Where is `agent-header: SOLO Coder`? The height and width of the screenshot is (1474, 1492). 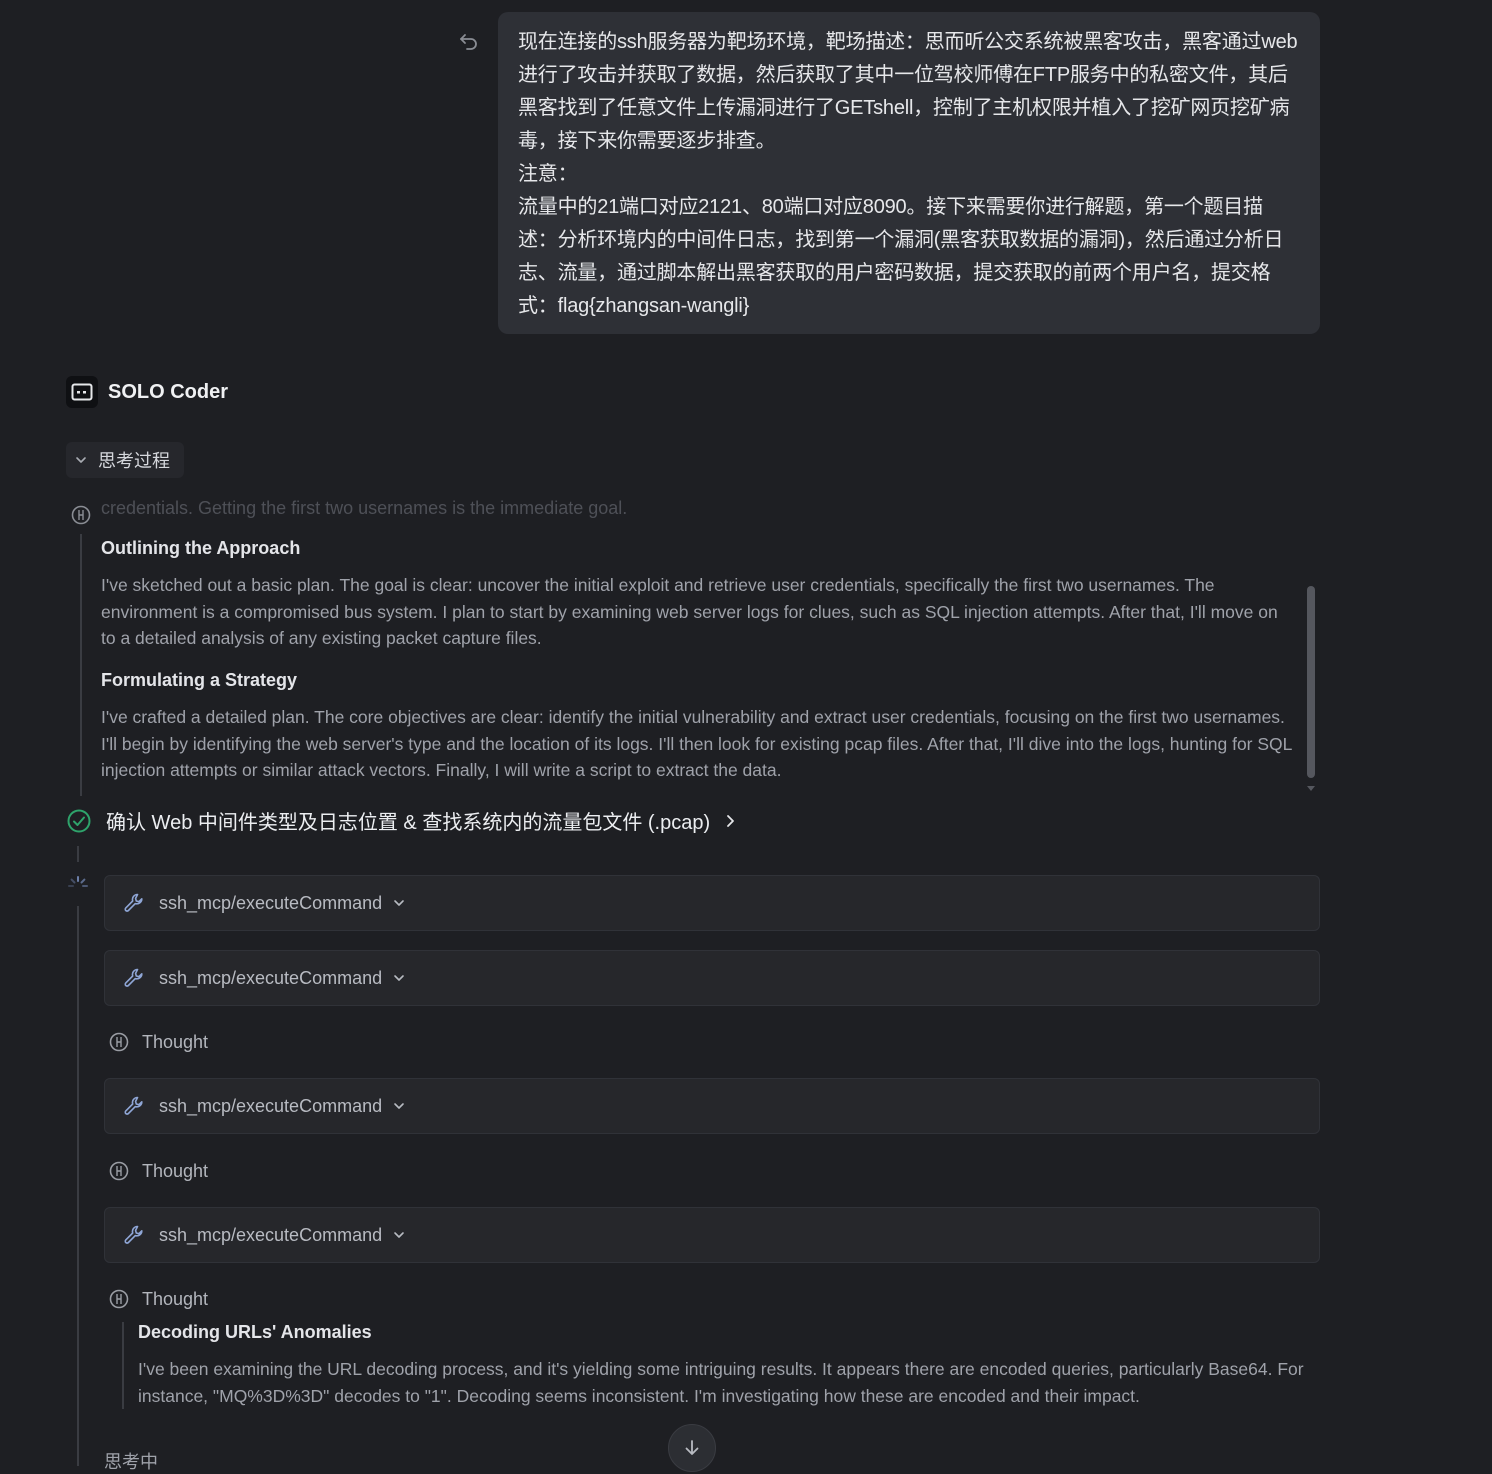
agent-header: SOLO Coder is located at coordinates (147, 392).